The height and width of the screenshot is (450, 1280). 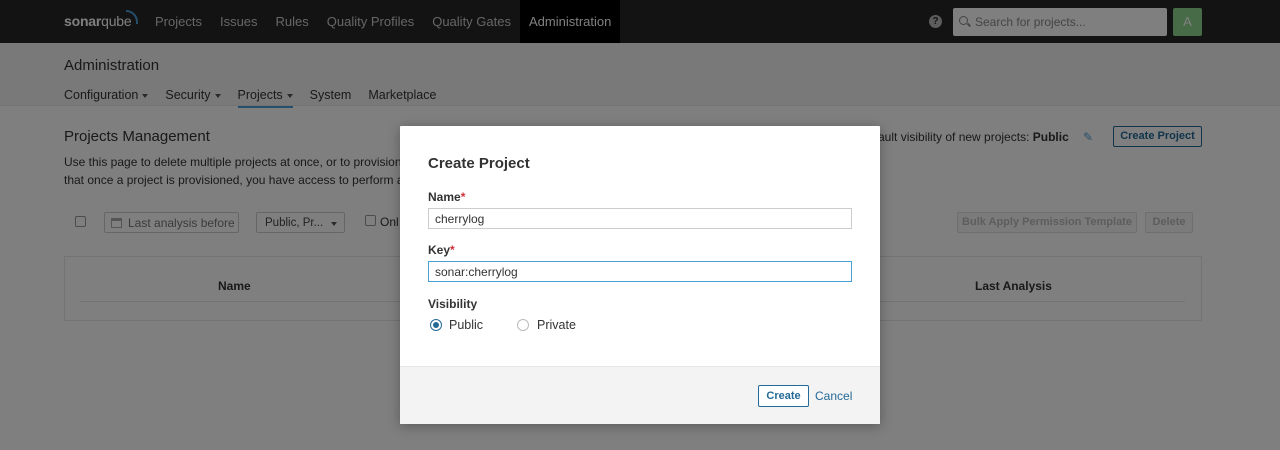 I want to click on cancel-link: Cancel, so click(x=833, y=396).